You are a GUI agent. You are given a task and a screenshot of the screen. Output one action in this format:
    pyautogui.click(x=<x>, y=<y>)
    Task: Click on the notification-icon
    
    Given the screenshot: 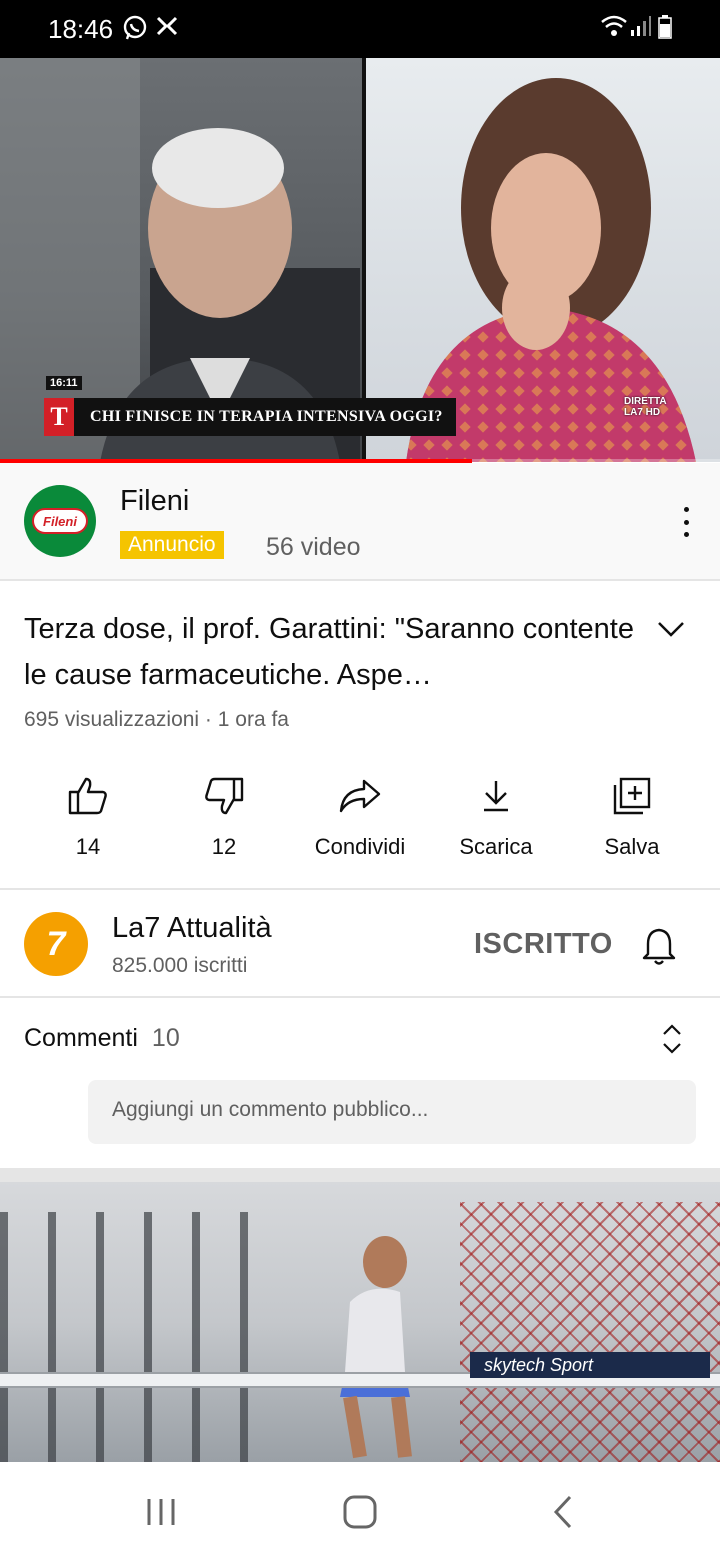 What is the action you would take?
    pyautogui.click(x=167, y=30)
    